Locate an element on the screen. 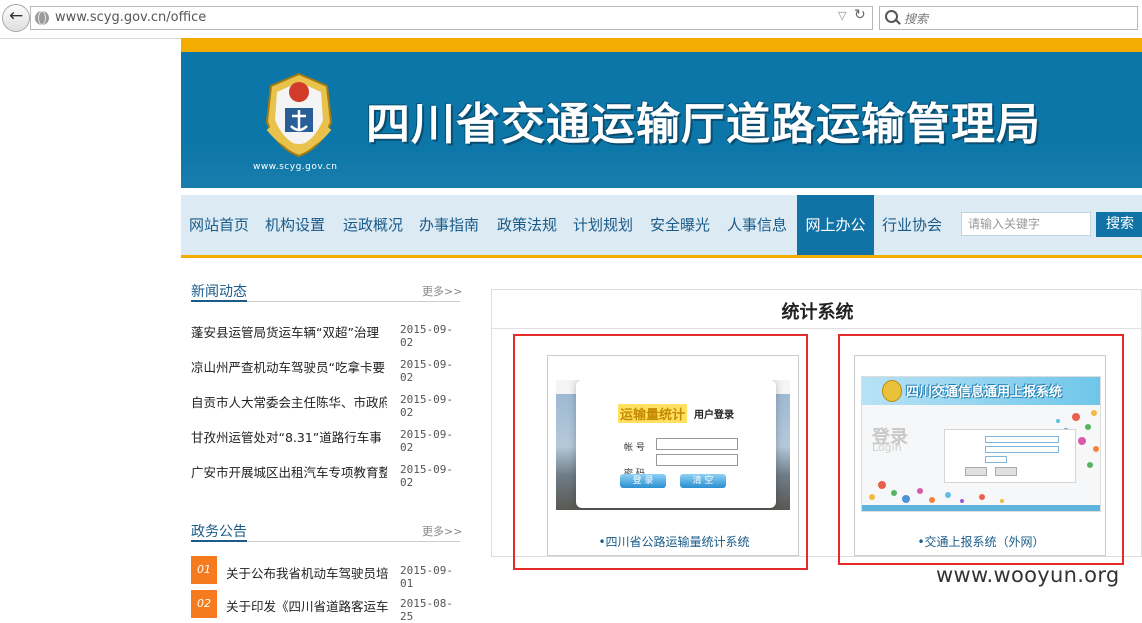 The width and height of the screenshot is (1142, 623). browser-toolbar: ← www.scyg.gov.cn/office ▽ ↻ 搜索 is located at coordinates (571, 19).